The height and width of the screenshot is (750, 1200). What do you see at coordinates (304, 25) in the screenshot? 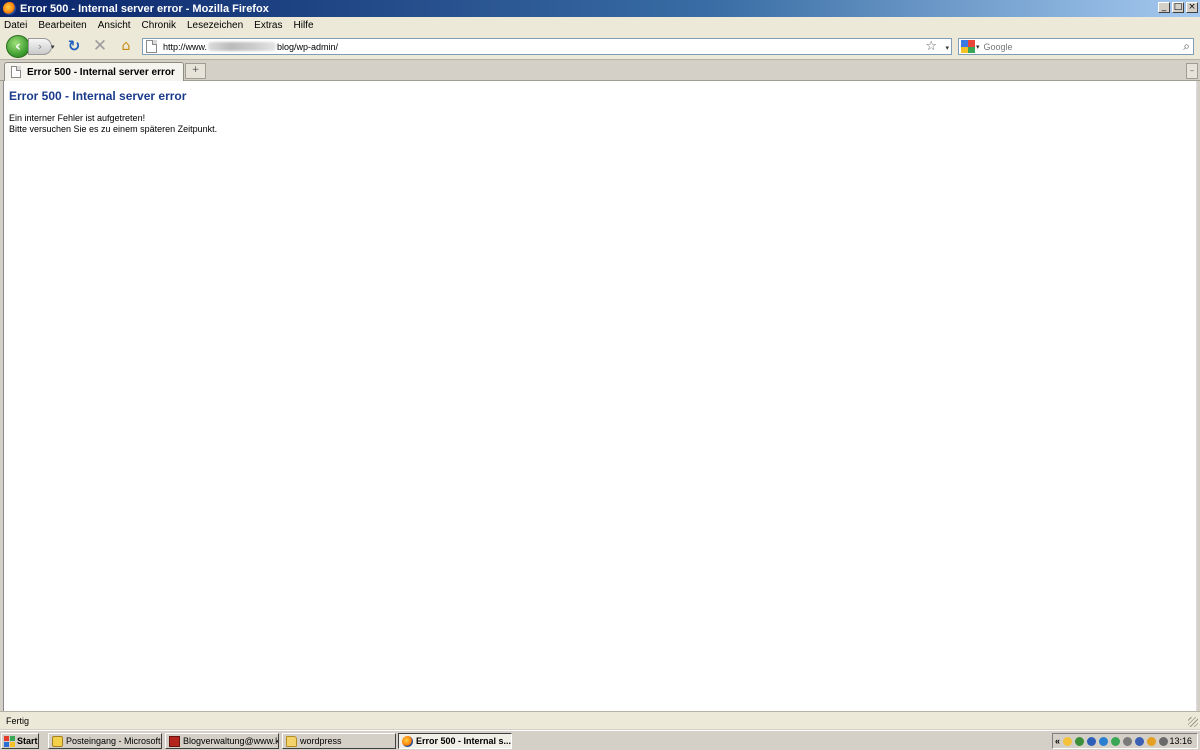
I see `menu-hilfe: Hilfe` at bounding box center [304, 25].